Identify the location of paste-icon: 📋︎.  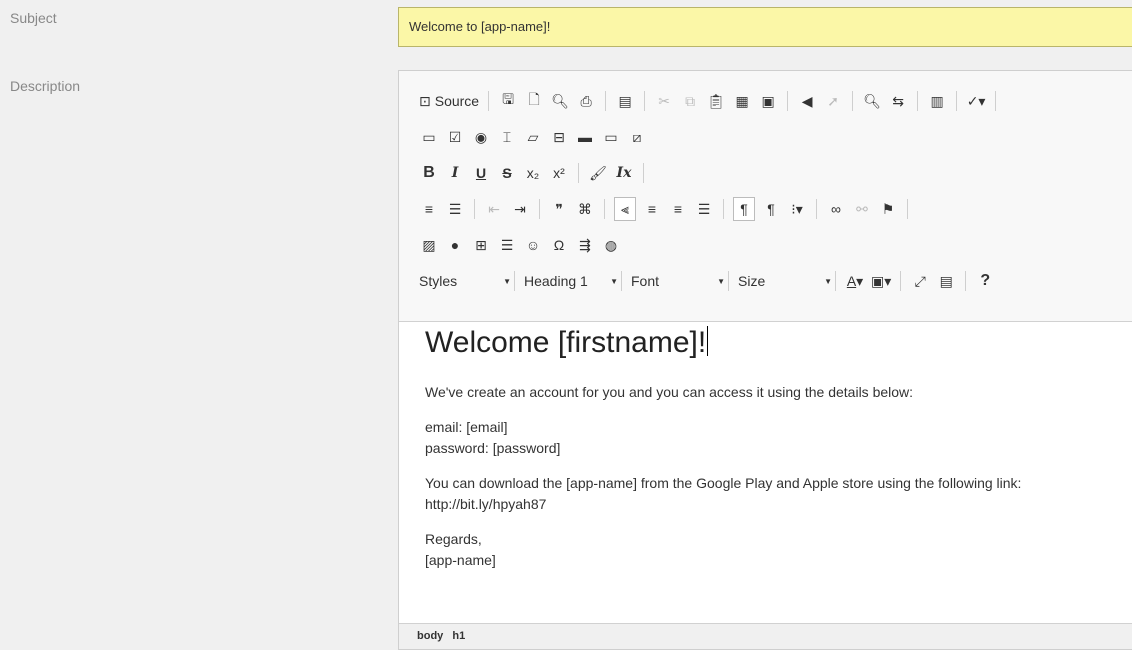
(716, 101).